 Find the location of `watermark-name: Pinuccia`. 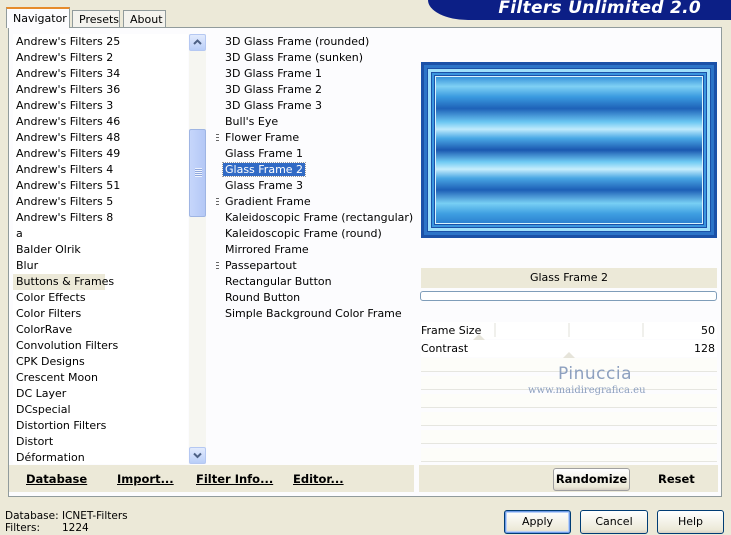

watermark-name: Pinuccia is located at coordinates (595, 374).